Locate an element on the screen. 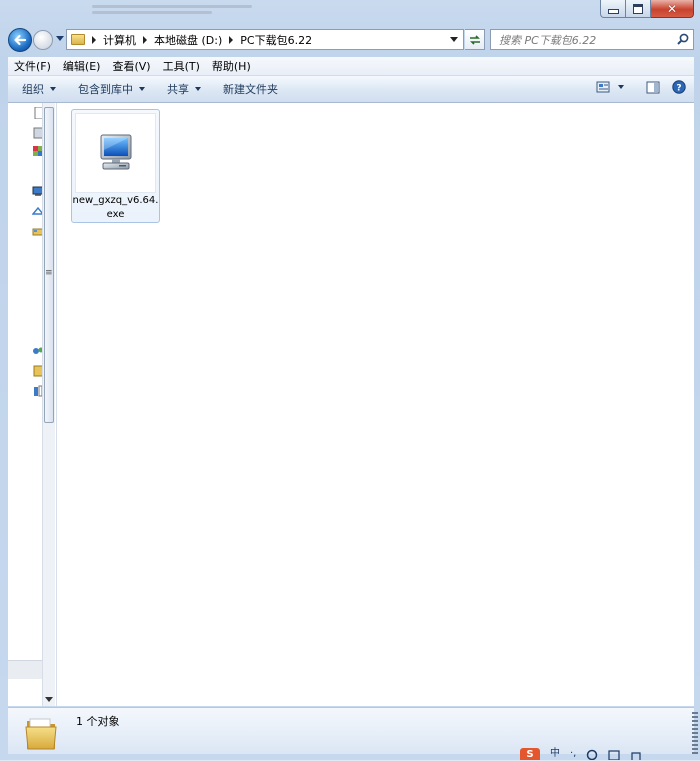  details-pane: 1 个对象 is located at coordinates (351, 730).